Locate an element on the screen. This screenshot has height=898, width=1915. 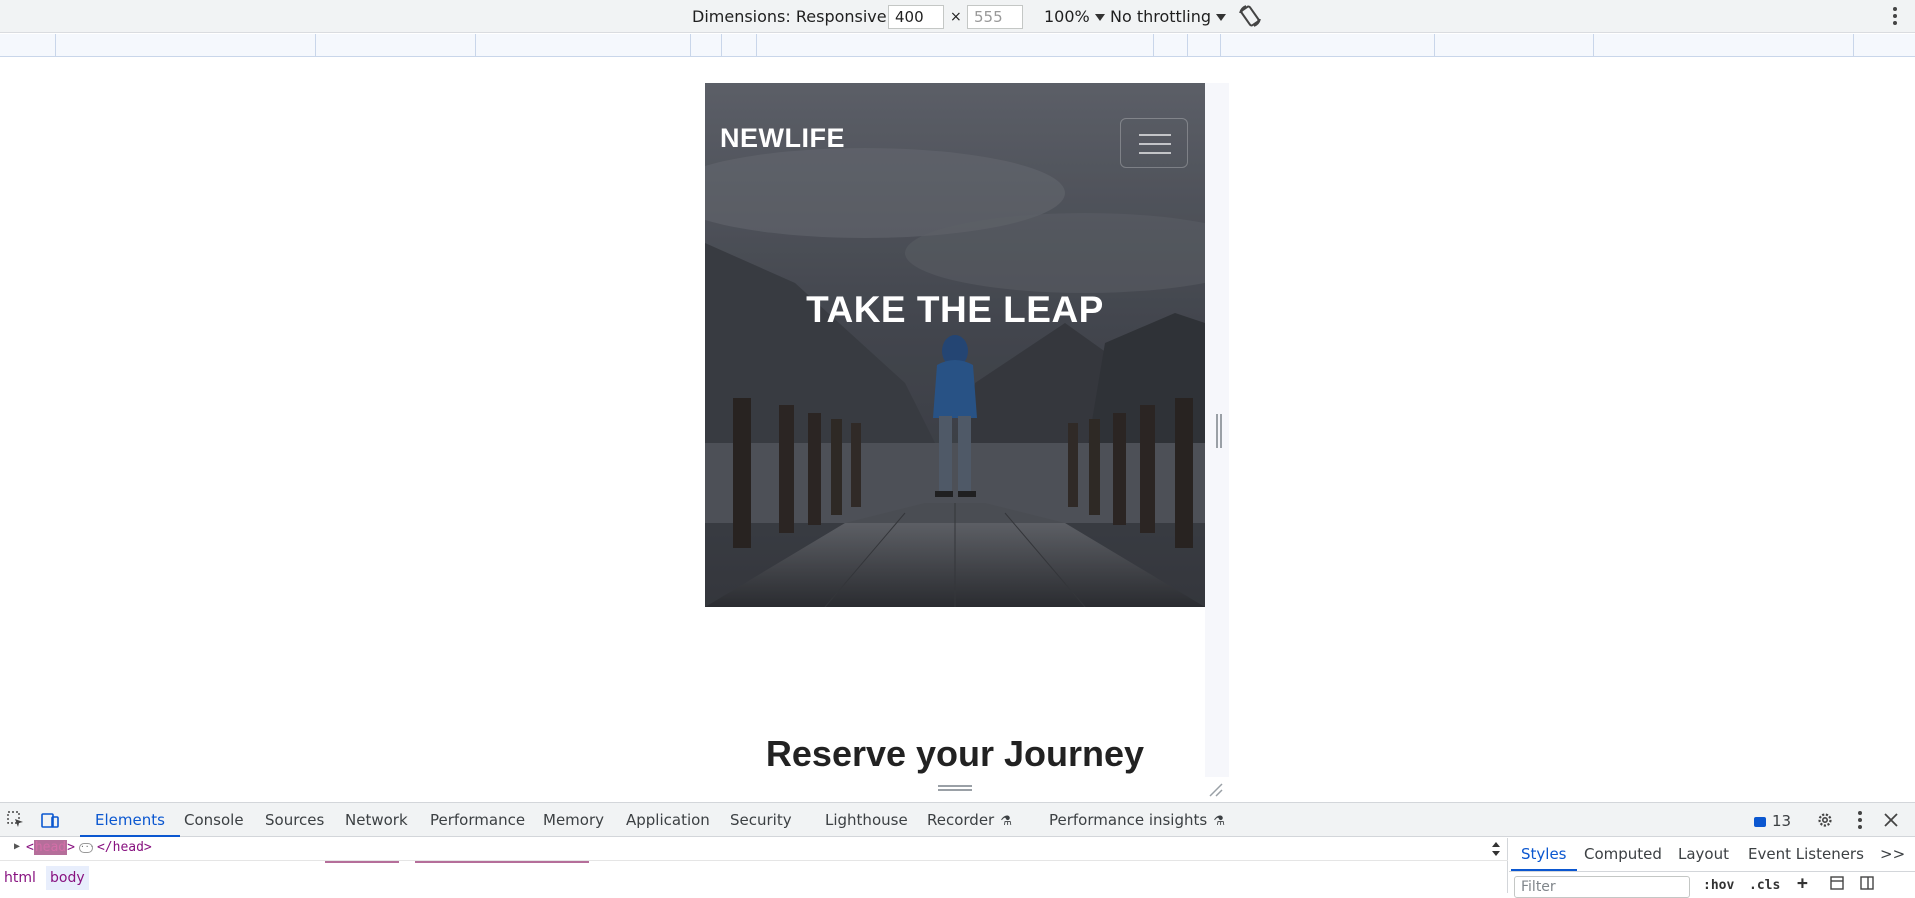
tab-console: Console is located at coordinates (214, 820).